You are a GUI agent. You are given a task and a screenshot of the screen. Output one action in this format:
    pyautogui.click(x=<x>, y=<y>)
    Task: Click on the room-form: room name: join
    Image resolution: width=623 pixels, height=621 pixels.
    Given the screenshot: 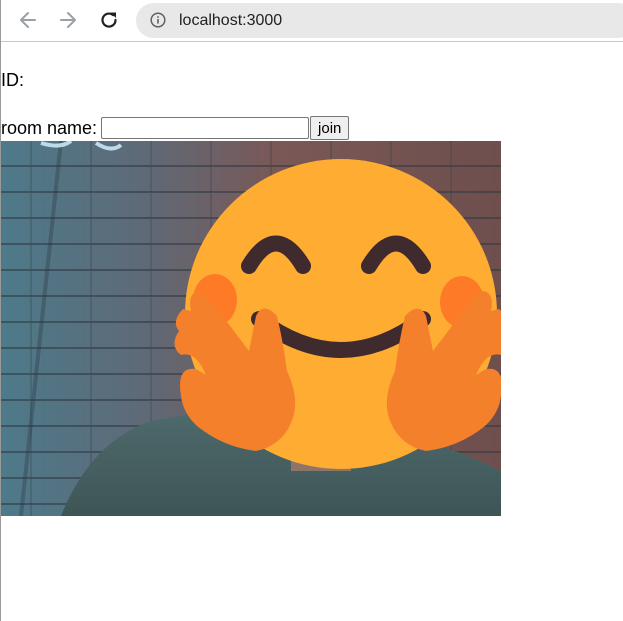 What is the action you would take?
    pyautogui.click(x=175, y=128)
    